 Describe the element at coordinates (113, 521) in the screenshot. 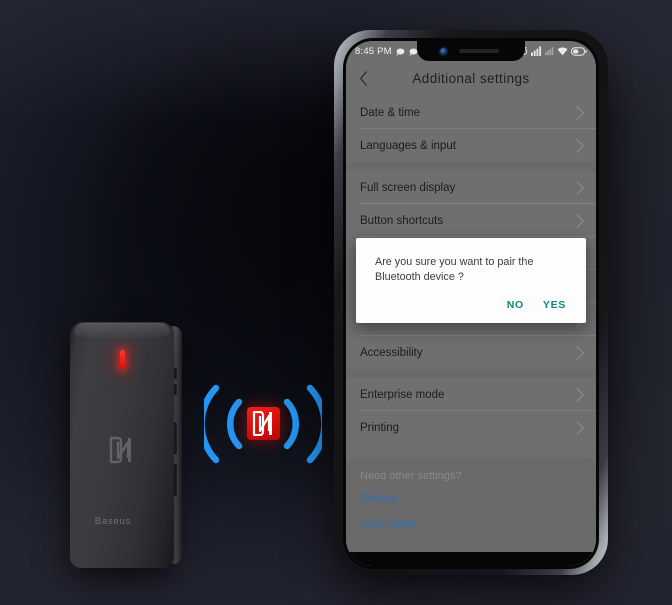

I see `device-brand-label: Baseus` at that location.